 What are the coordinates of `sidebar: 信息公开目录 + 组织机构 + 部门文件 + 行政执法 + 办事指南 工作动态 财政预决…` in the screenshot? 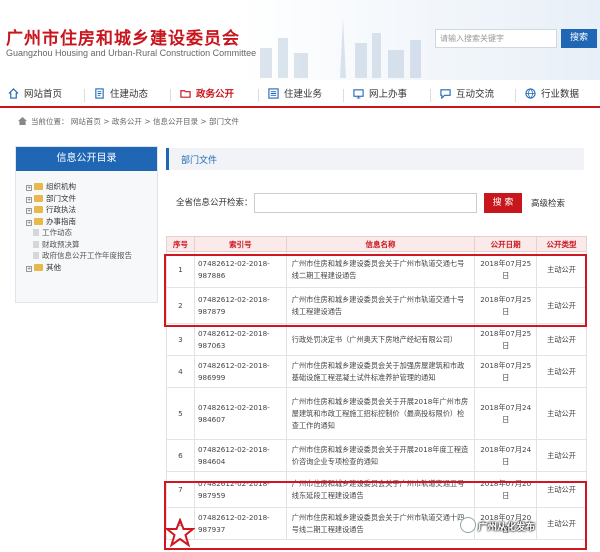 It's located at (86, 224).